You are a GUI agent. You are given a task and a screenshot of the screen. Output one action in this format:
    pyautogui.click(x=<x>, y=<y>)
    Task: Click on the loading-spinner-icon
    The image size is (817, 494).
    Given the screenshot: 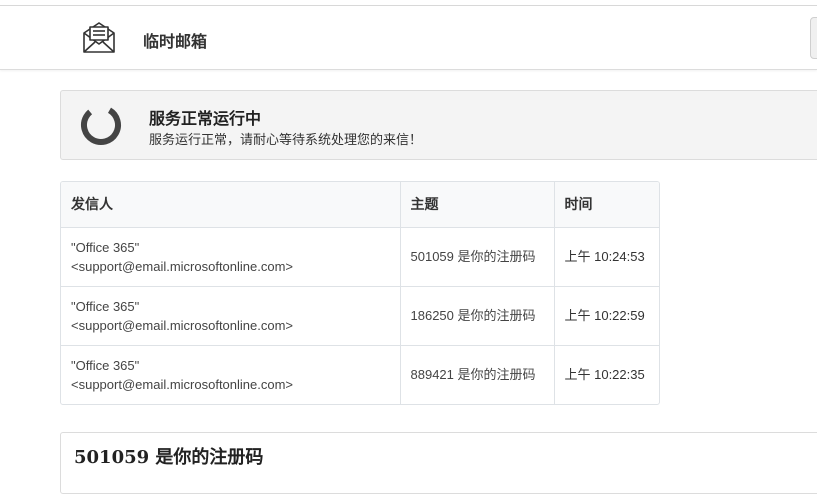 What is the action you would take?
    pyautogui.click(x=101, y=125)
    